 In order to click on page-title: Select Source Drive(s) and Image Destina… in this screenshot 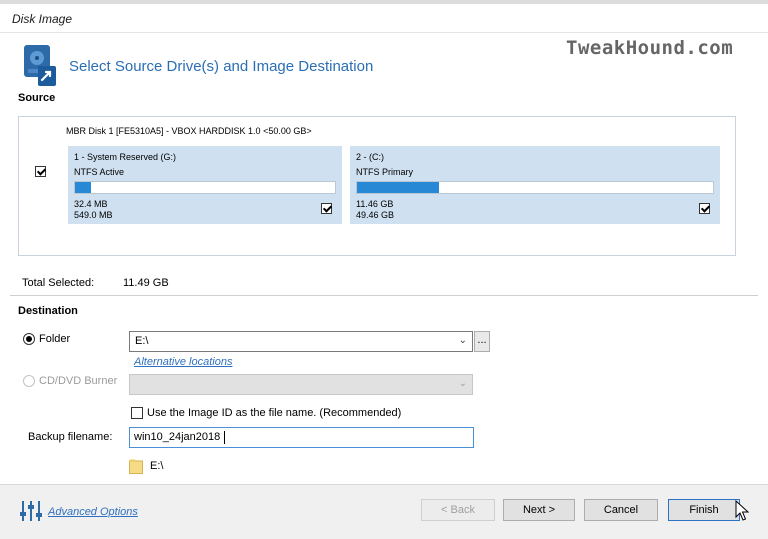, I will do `click(221, 66)`.